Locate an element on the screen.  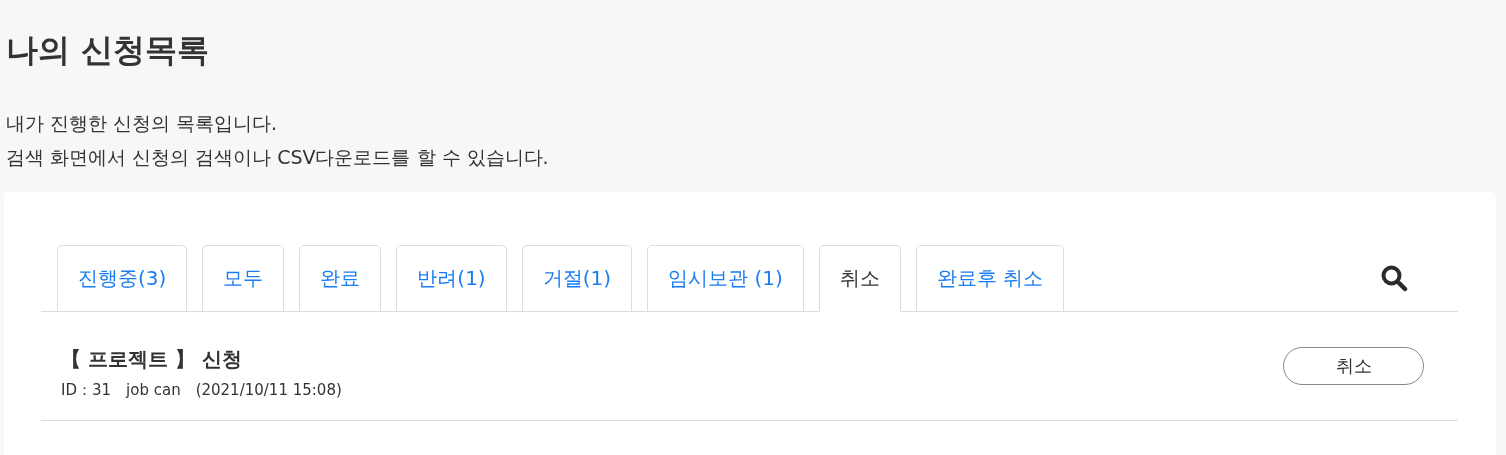
cancel-button: 취소 is located at coordinates (1353, 365).